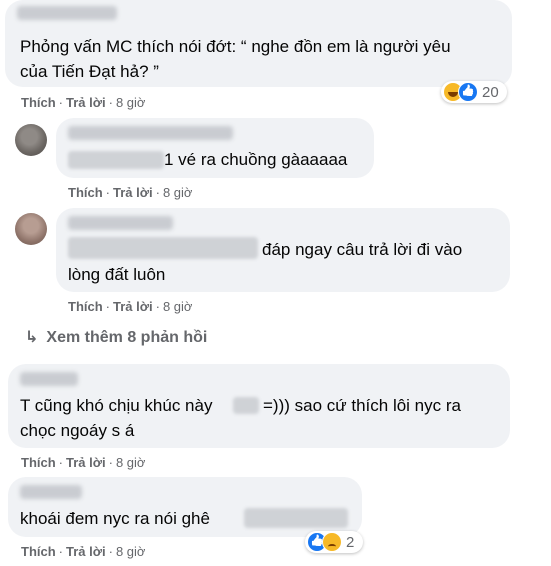 Image resolution: width=551 pixels, height=566 pixels. What do you see at coordinates (185, 507) in the screenshot?
I see `comment-bubble: khoái đem nyc ra nói ghê` at bounding box center [185, 507].